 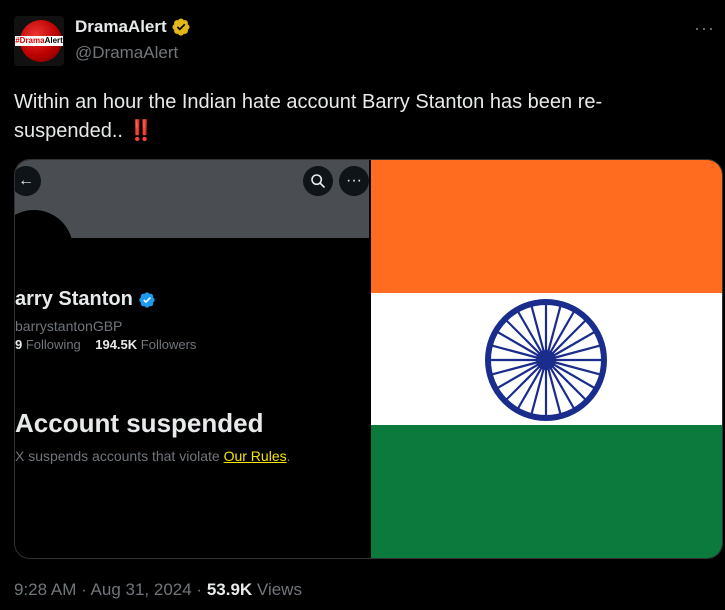 What do you see at coordinates (318, 181) in the screenshot?
I see `search-icon` at bounding box center [318, 181].